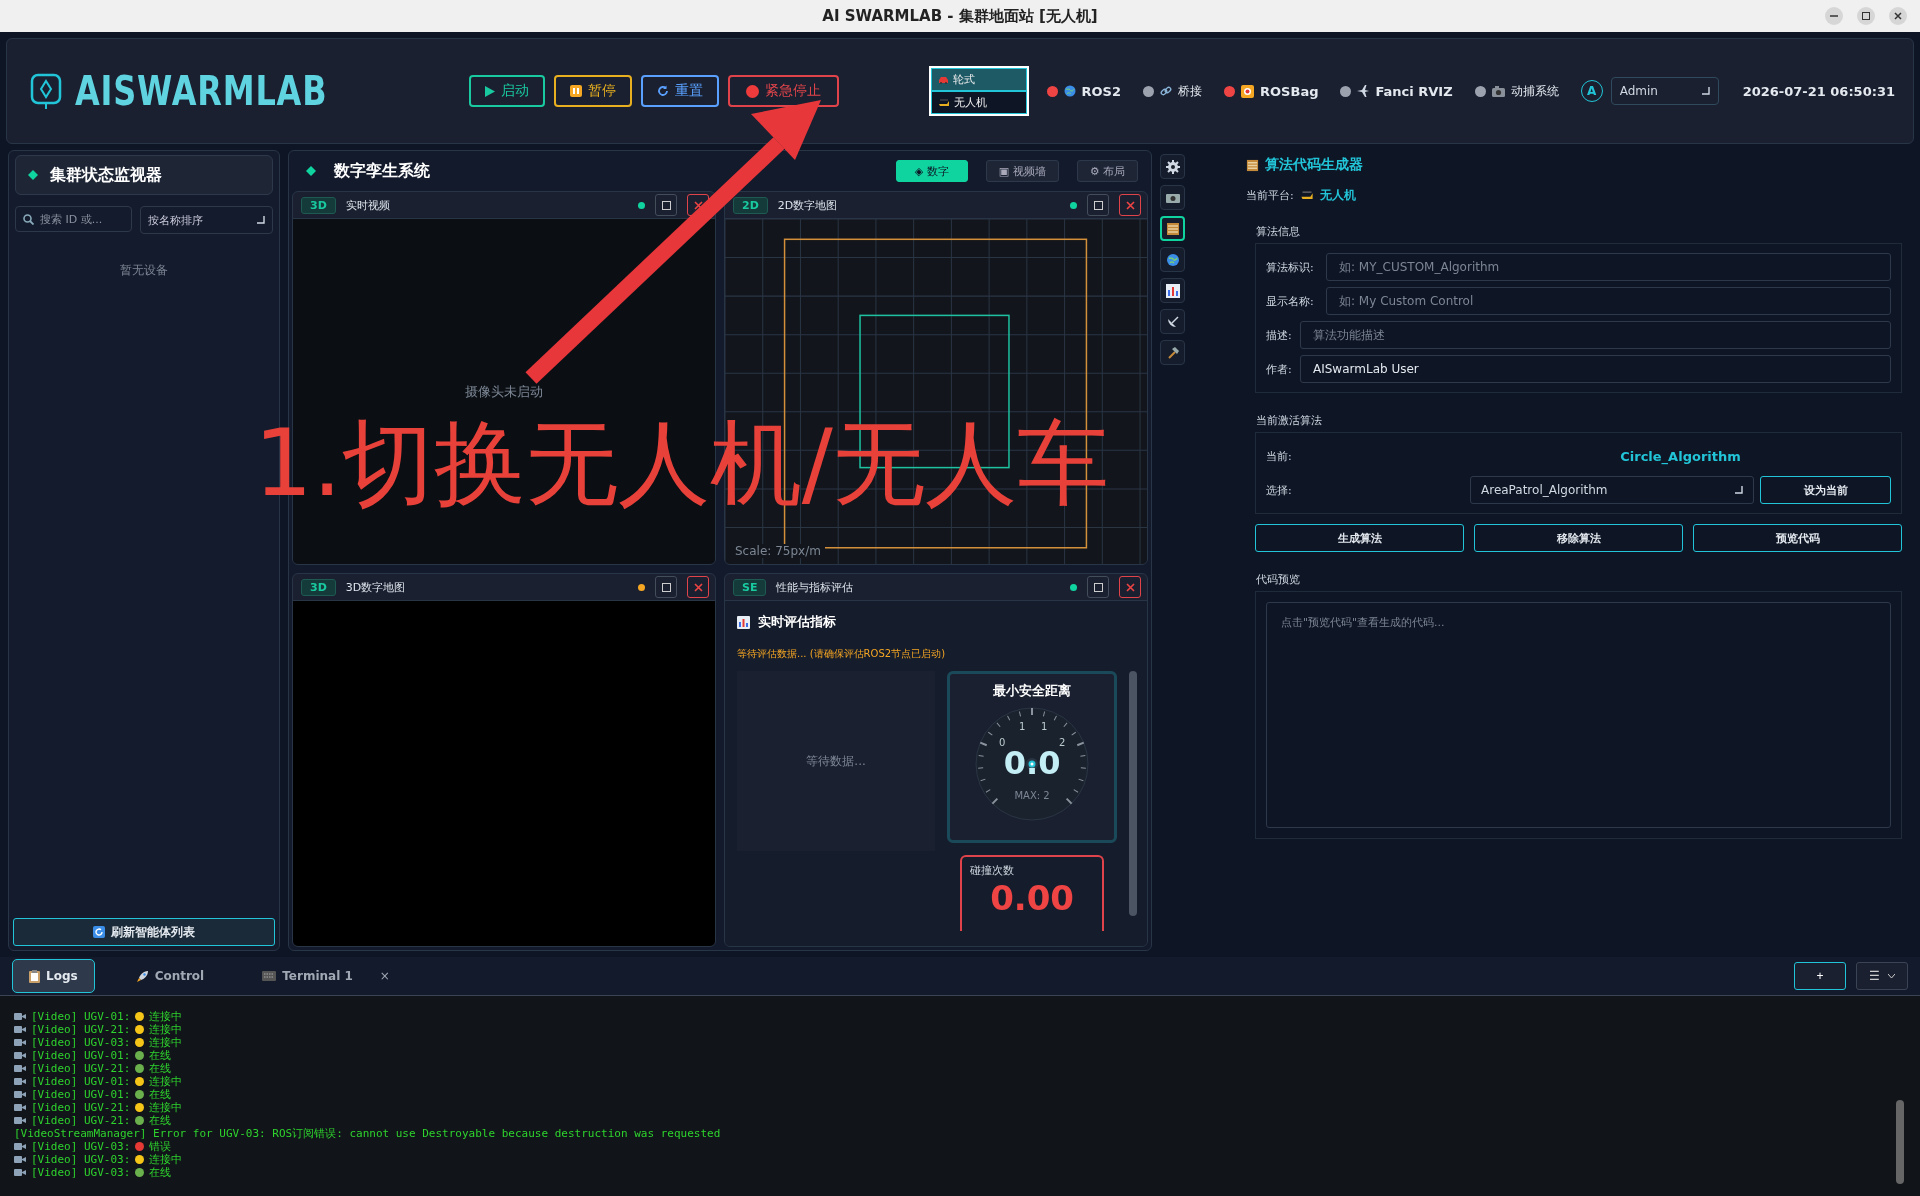  What do you see at coordinates (384, 976) in the screenshot?
I see `close-tab-button: ×` at bounding box center [384, 976].